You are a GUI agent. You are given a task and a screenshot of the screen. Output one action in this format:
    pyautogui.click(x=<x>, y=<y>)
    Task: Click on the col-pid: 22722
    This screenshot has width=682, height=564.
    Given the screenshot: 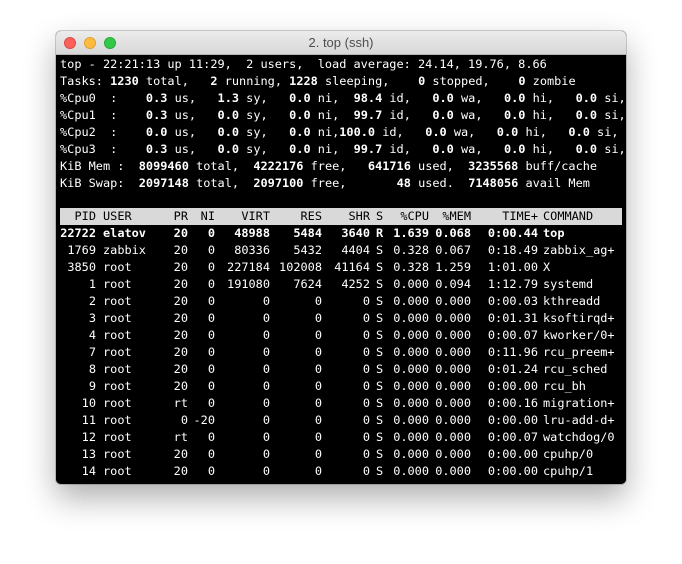 What is the action you would take?
    pyautogui.click(x=78, y=233)
    